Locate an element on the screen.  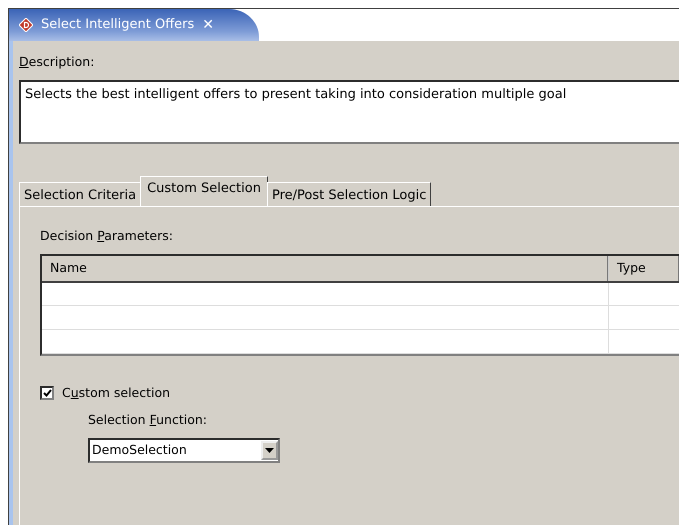
description-field: Selects the best intelligent offers to present taking into consideration multiple goal is located at coordinates (349, 112).